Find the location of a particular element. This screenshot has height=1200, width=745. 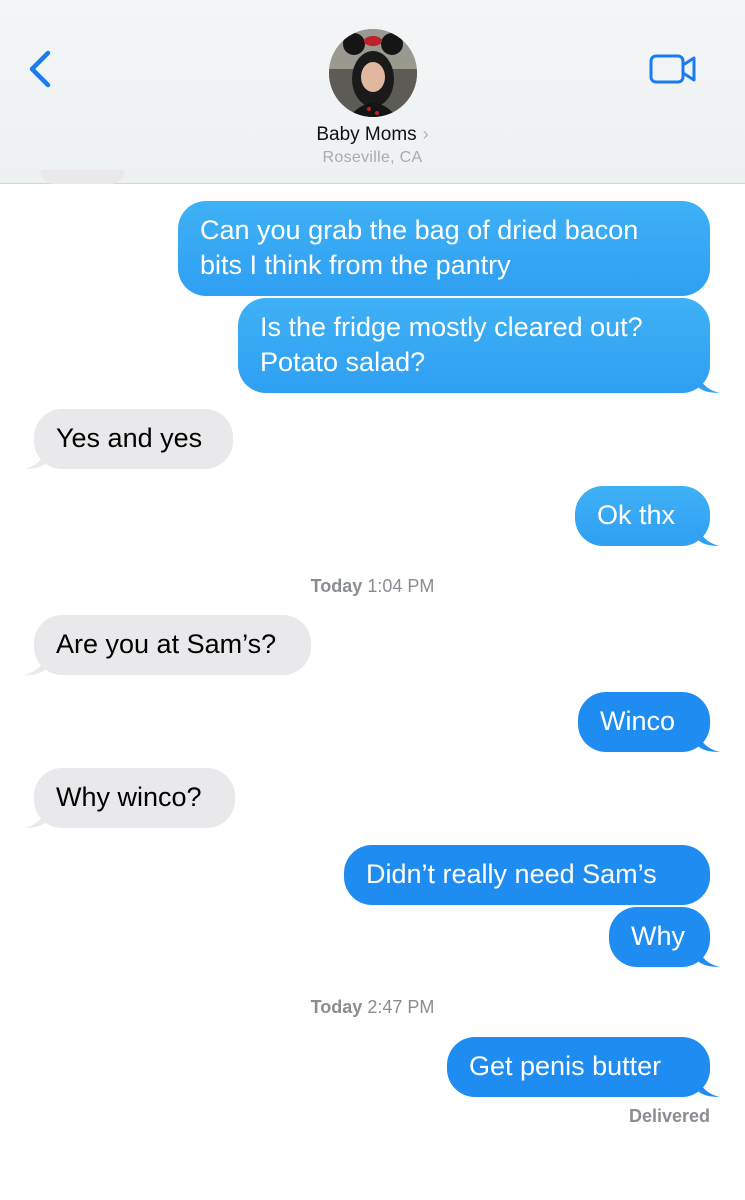

received-message-bubble: Why winco? is located at coordinates (129, 798).